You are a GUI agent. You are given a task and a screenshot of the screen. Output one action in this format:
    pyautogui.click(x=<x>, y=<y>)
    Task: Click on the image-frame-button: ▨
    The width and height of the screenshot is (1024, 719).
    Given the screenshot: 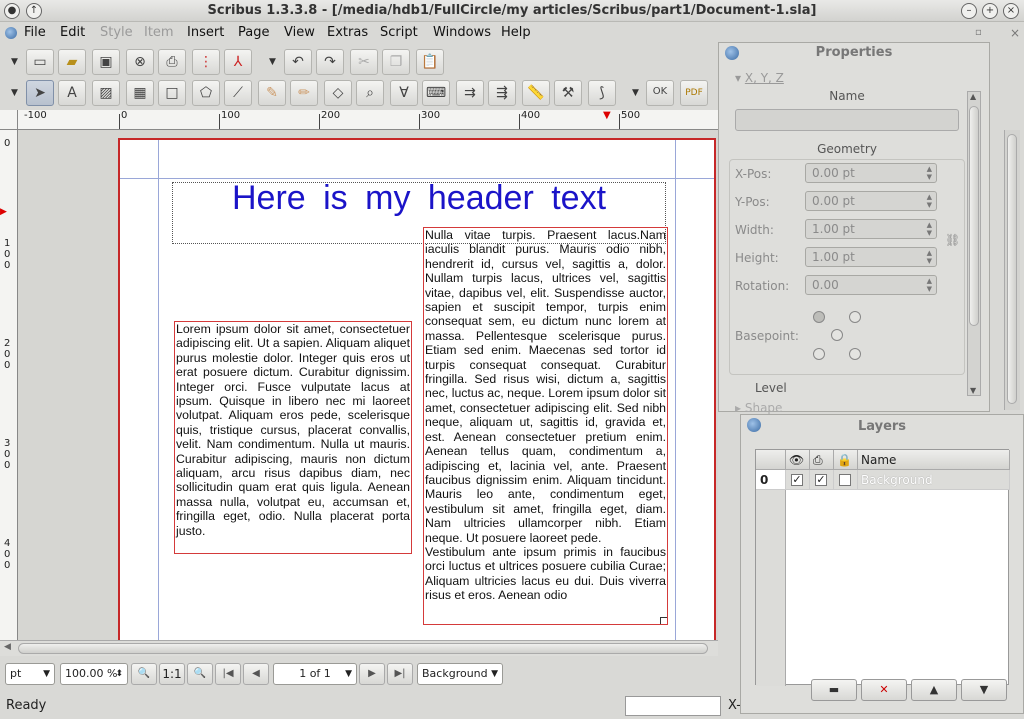 What is the action you would take?
    pyautogui.click(x=106, y=93)
    